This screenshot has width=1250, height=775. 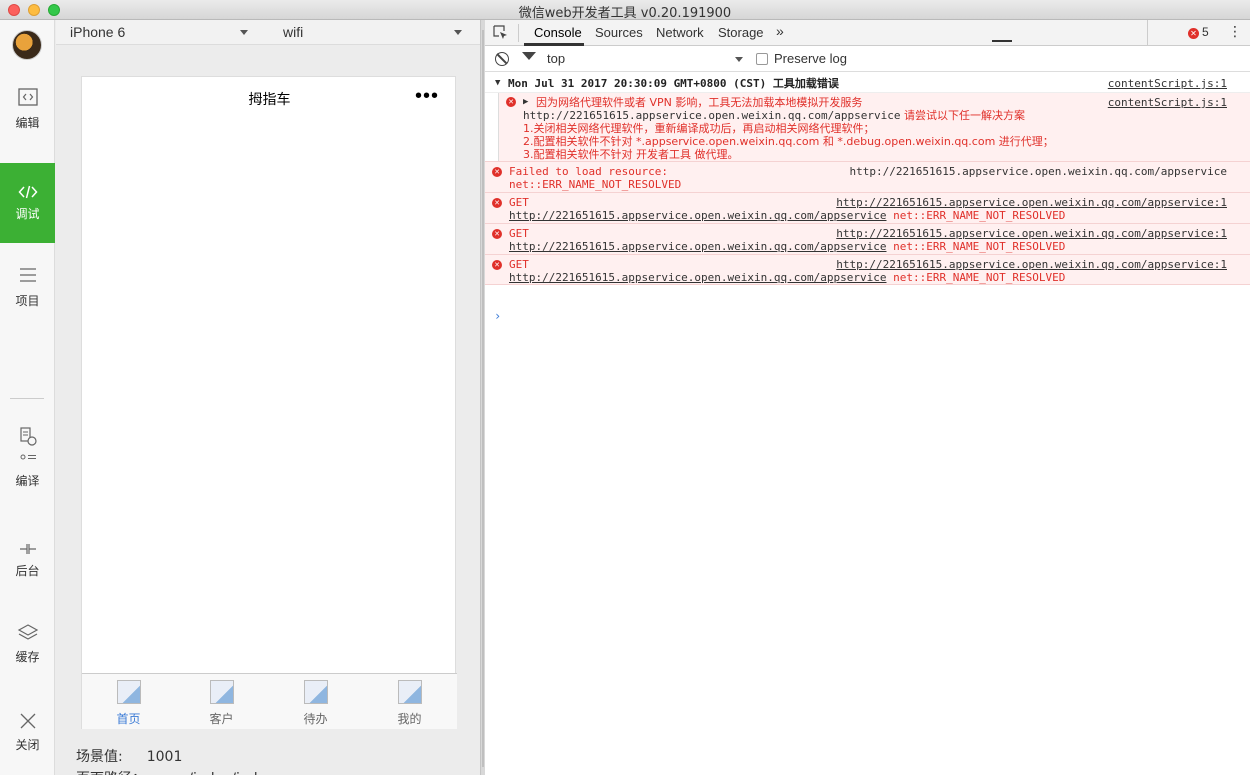 I want to click on scene-info: 场景值: 1001, so click(x=129, y=756).